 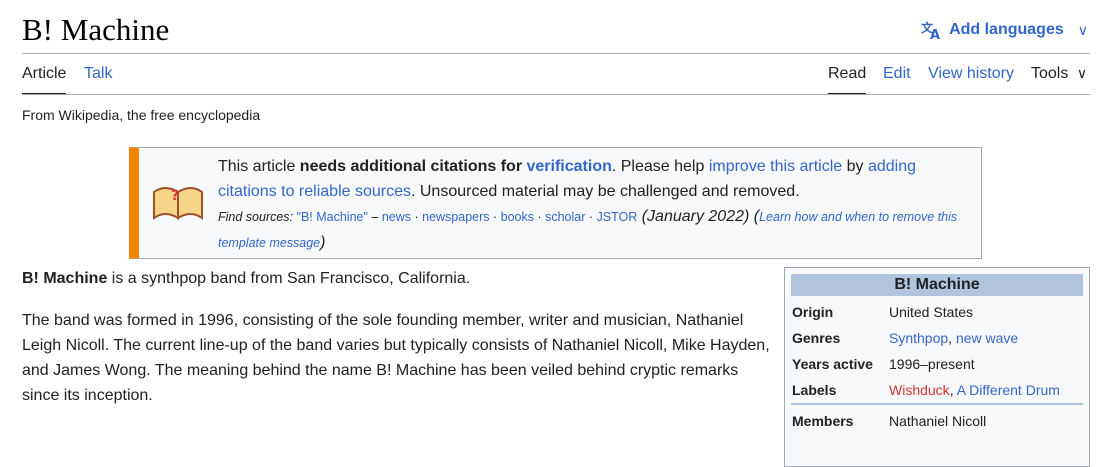 I want to click on tab-edit: Edit, so click(x=897, y=79).